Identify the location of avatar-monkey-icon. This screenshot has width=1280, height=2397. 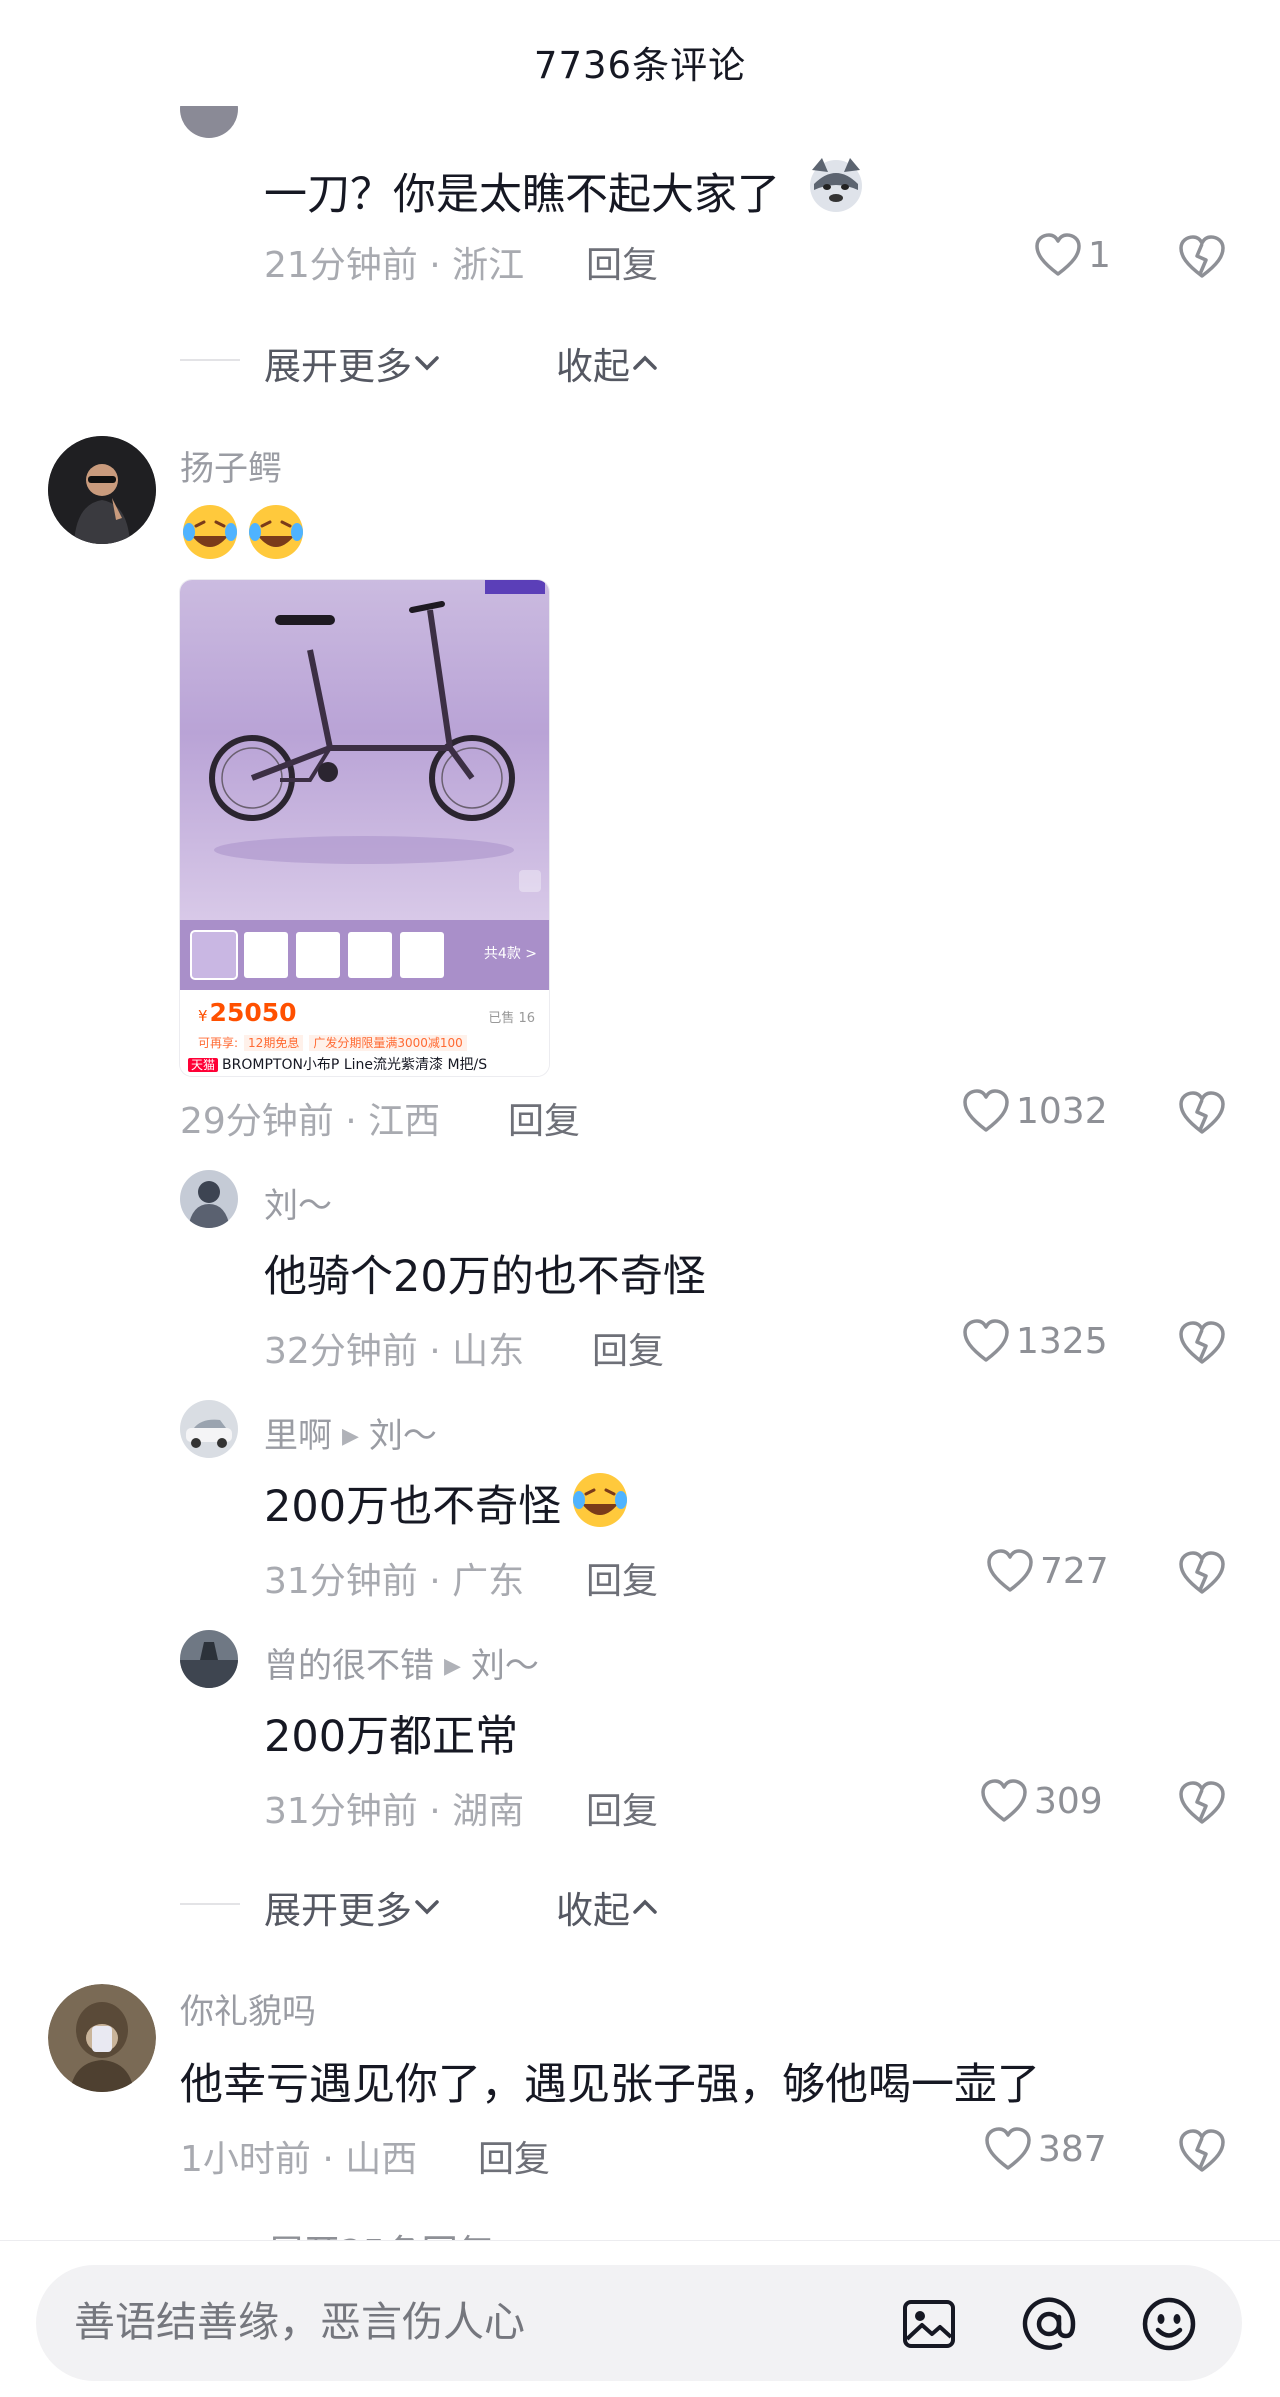
(102, 2038).